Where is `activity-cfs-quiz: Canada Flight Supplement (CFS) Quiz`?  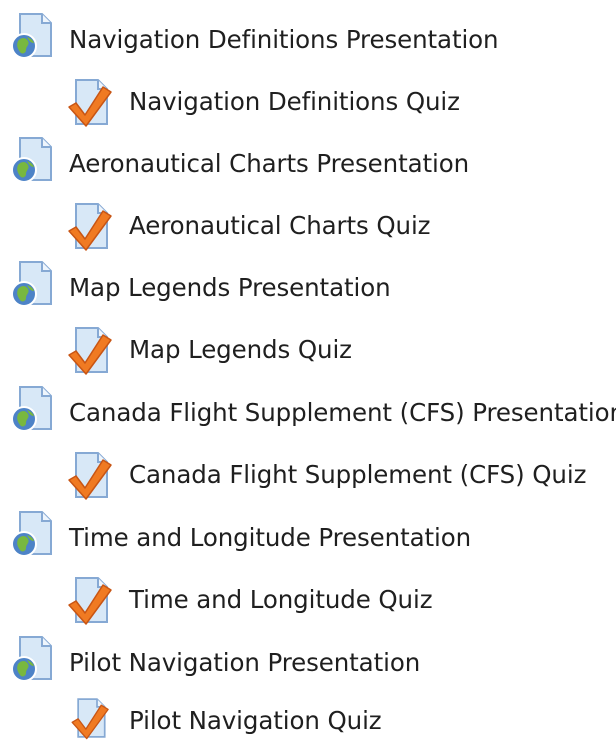
activity-cfs-quiz: Canada Flight Supplement (CFS) Quiz is located at coordinates (326, 475).